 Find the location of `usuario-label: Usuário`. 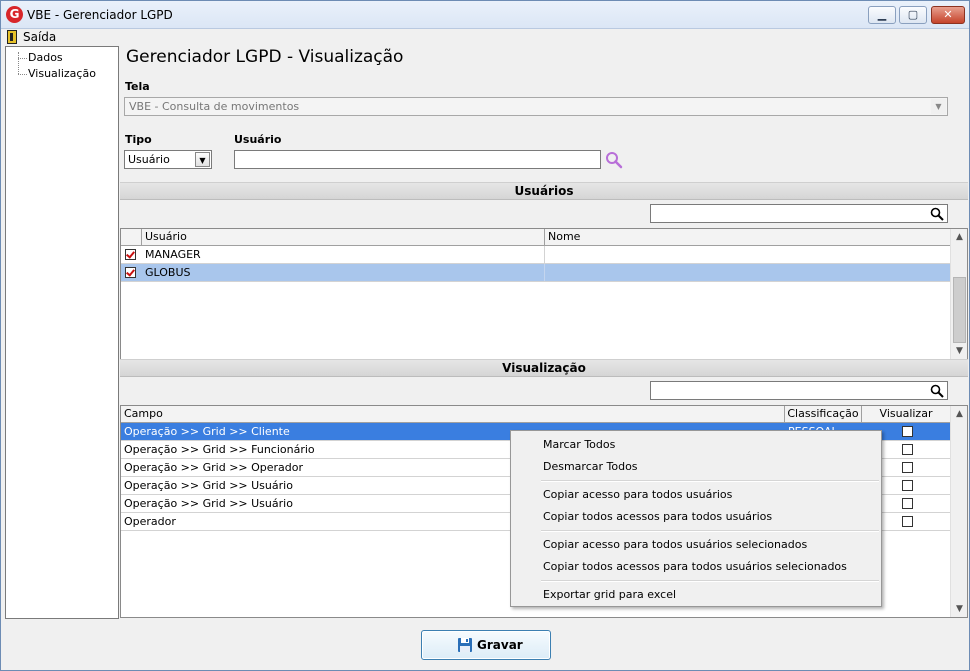

usuario-label: Usuário is located at coordinates (258, 139).